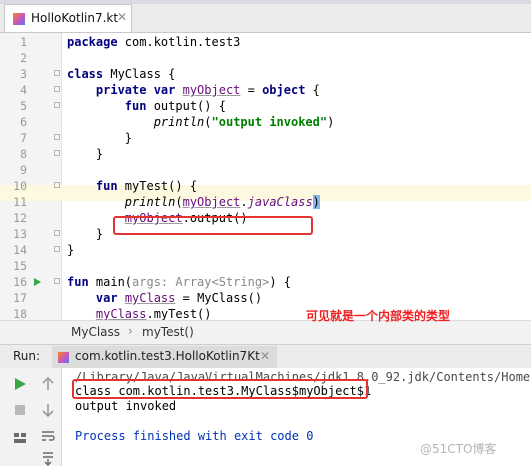  Describe the element at coordinates (193, 90) in the screenshot. I see `code-text: private var myObject = object {` at that location.